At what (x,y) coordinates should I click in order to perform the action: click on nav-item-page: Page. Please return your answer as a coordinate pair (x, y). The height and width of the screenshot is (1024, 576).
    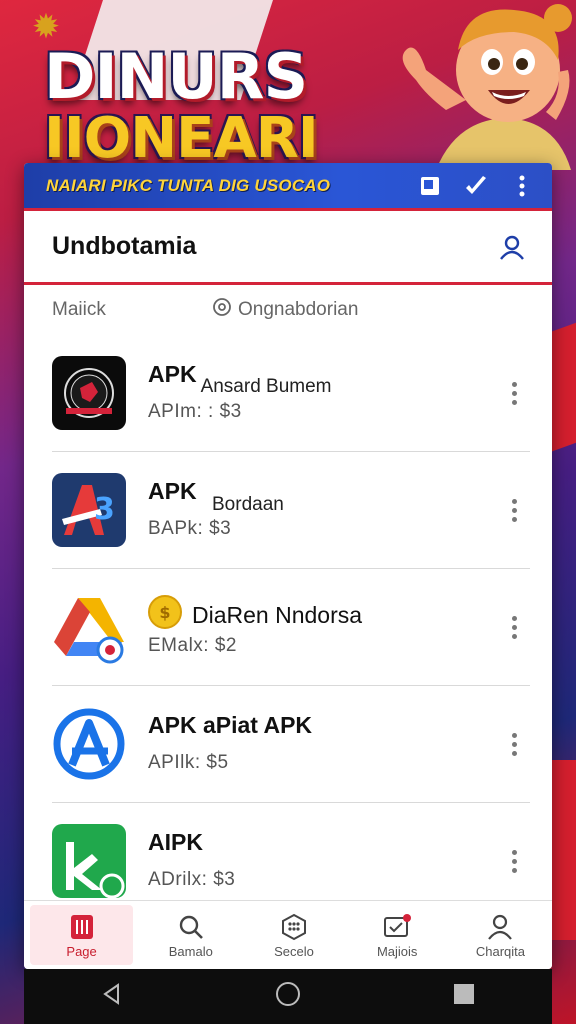
    Looking at the image, I should click on (82, 935).